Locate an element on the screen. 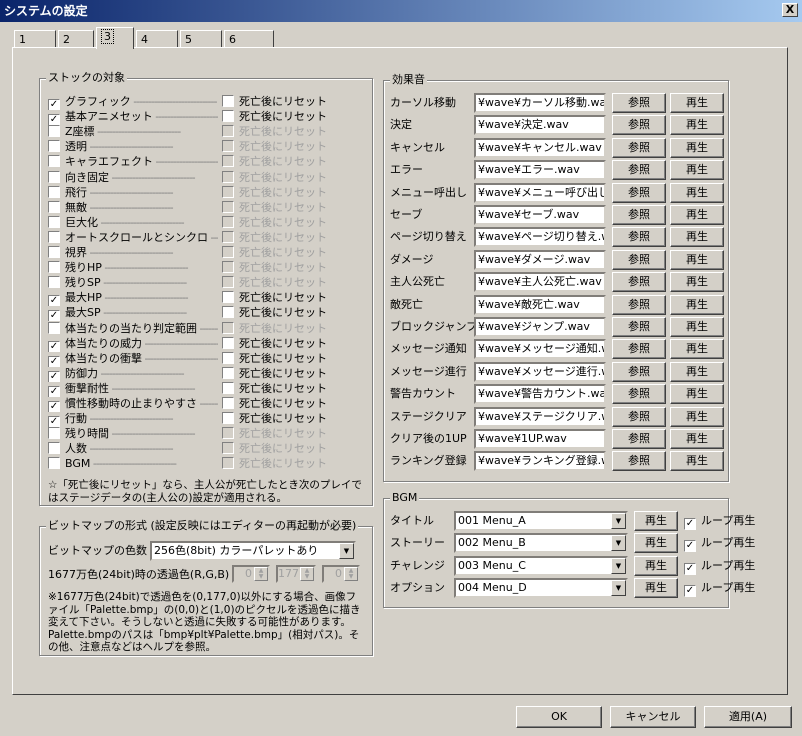 The image size is (802, 736). sound-file-input: ¥wave¥ステージクリア.wa is located at coordinates (540, 416).